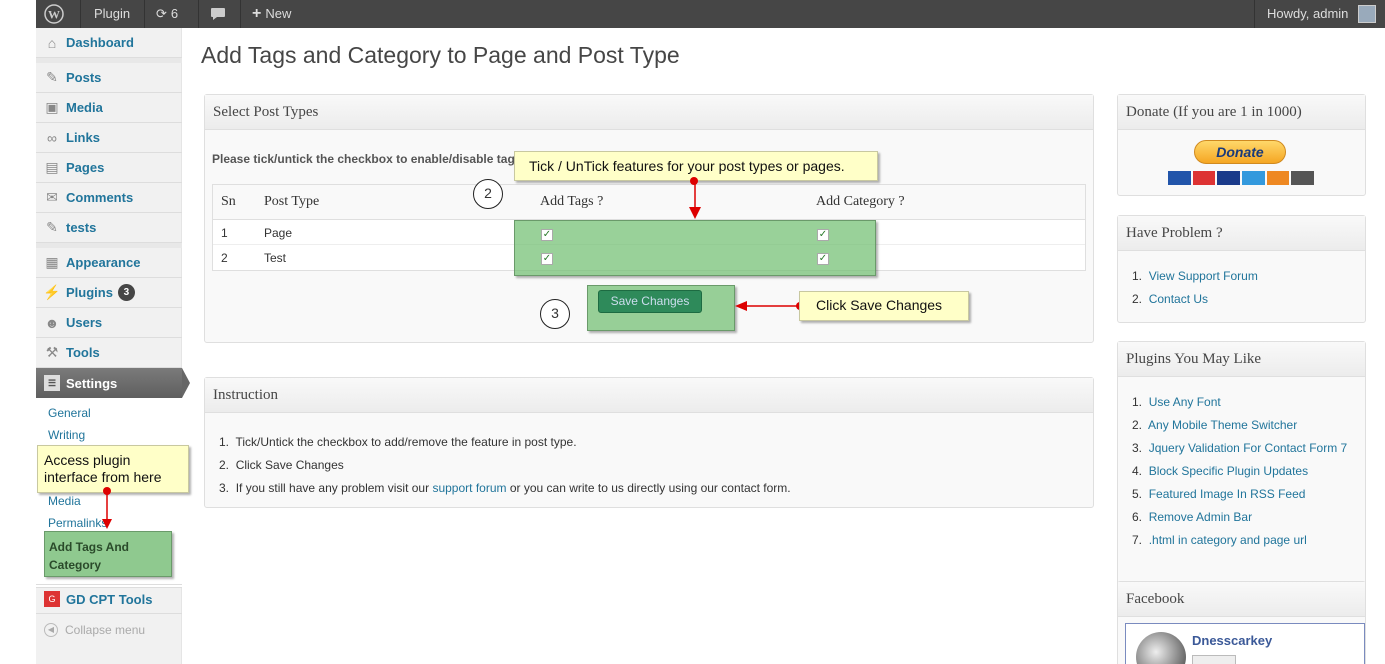 The width and height of the screenshot is (1385, 664). I want to click on collapse-menu: ◀ Collapse menu, so click(94, 630).